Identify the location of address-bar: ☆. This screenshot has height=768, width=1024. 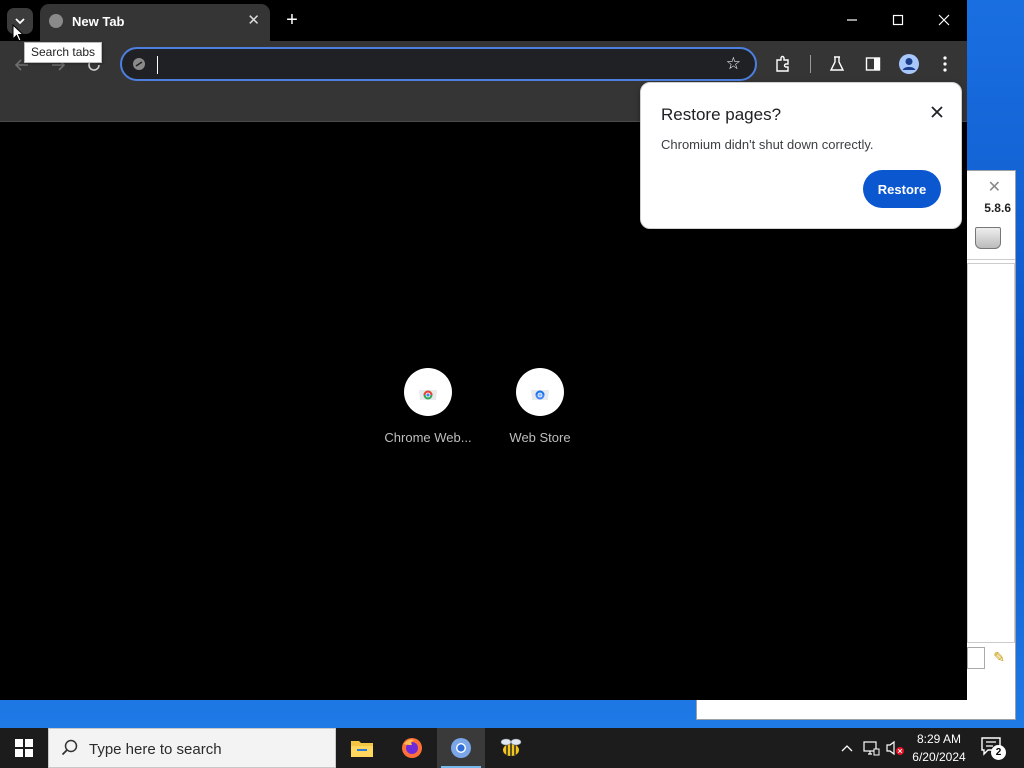
(438, 64).